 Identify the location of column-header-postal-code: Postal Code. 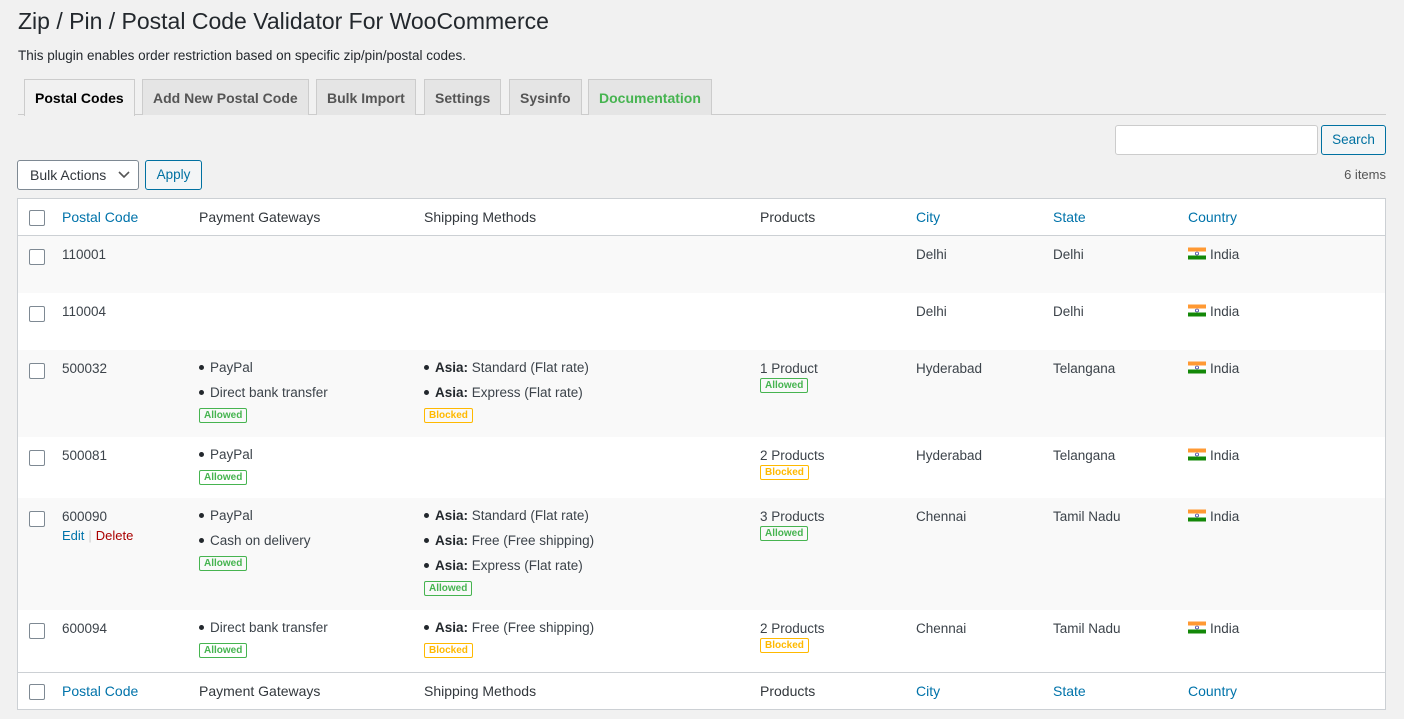
(100, 217).